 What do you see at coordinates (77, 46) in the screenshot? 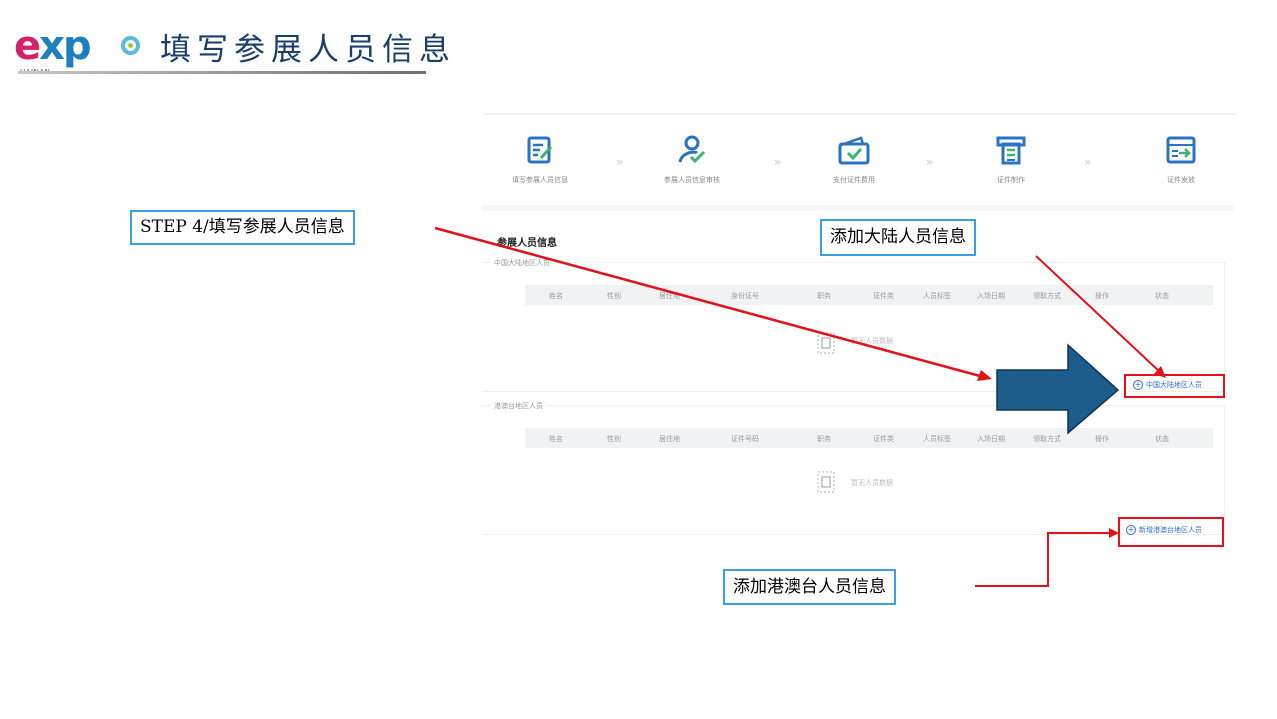
I see `logo-letter-p: p` at bounding box center [77, 46].